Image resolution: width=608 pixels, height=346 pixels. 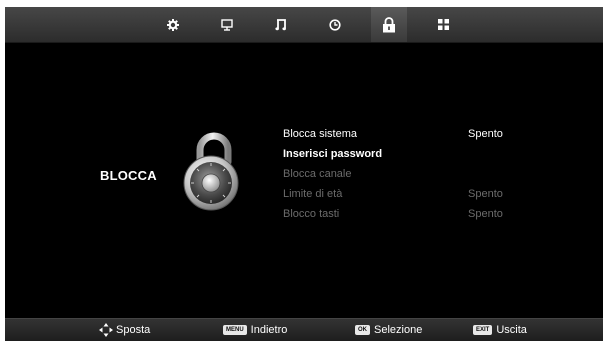 What do you see at coordinates (211, 171) in the screenshot?
I see `combination-lock-icon` at bounding box center [211, 171].